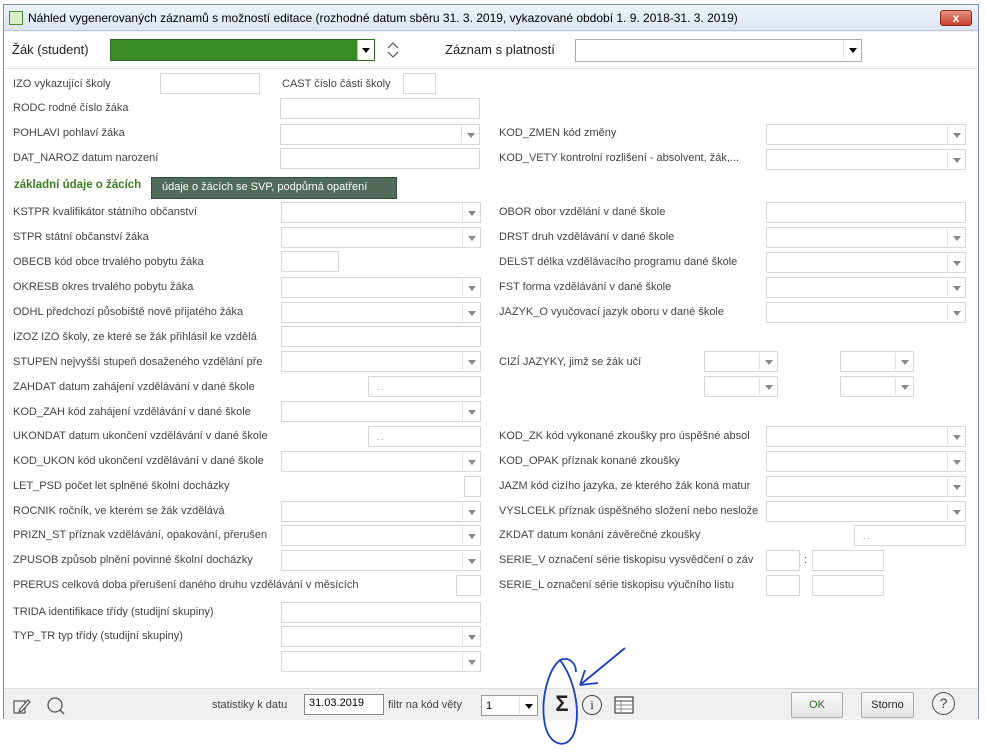 The width and height of the screenshot is (986, 755). I want to click on cizi-3-field, so click(741, 386).